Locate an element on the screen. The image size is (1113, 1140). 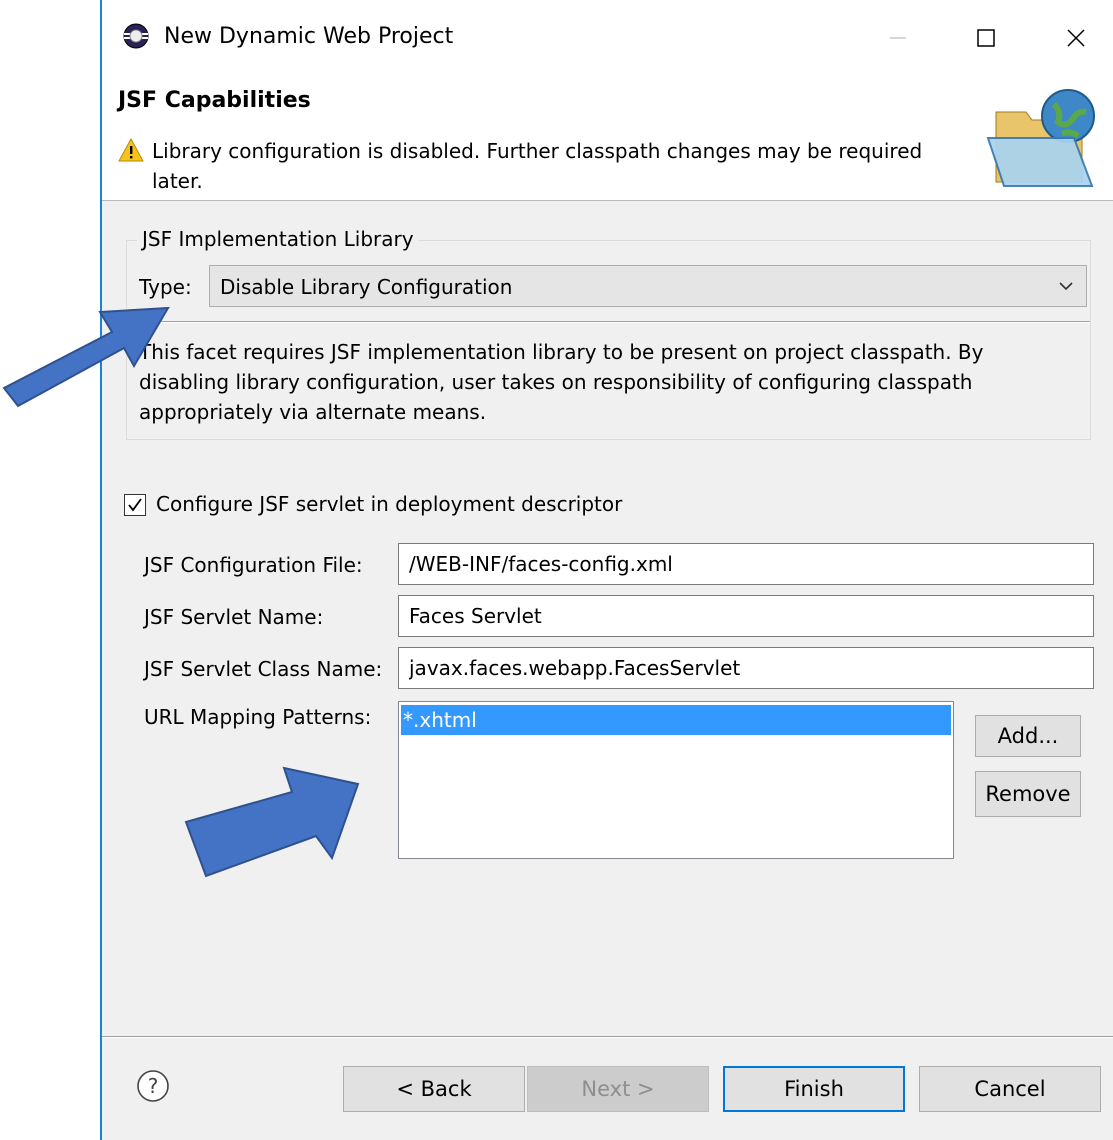
maximize-icon is located at coordinates (986, 38).